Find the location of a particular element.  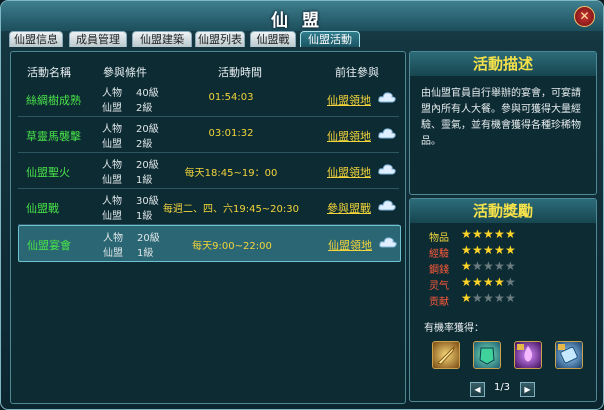

tab-alliance-info: 仙盟信息 is located at coordinates (36, 39).